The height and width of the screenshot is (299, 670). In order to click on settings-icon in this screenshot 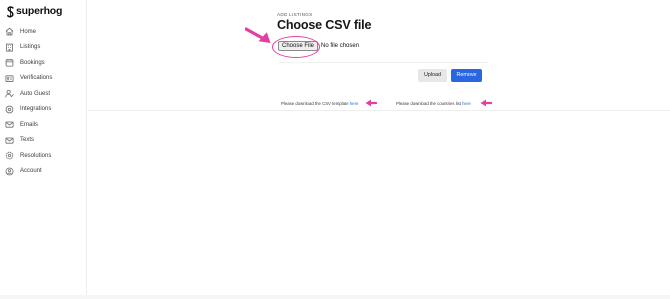, I will do `click(9, 155)`.